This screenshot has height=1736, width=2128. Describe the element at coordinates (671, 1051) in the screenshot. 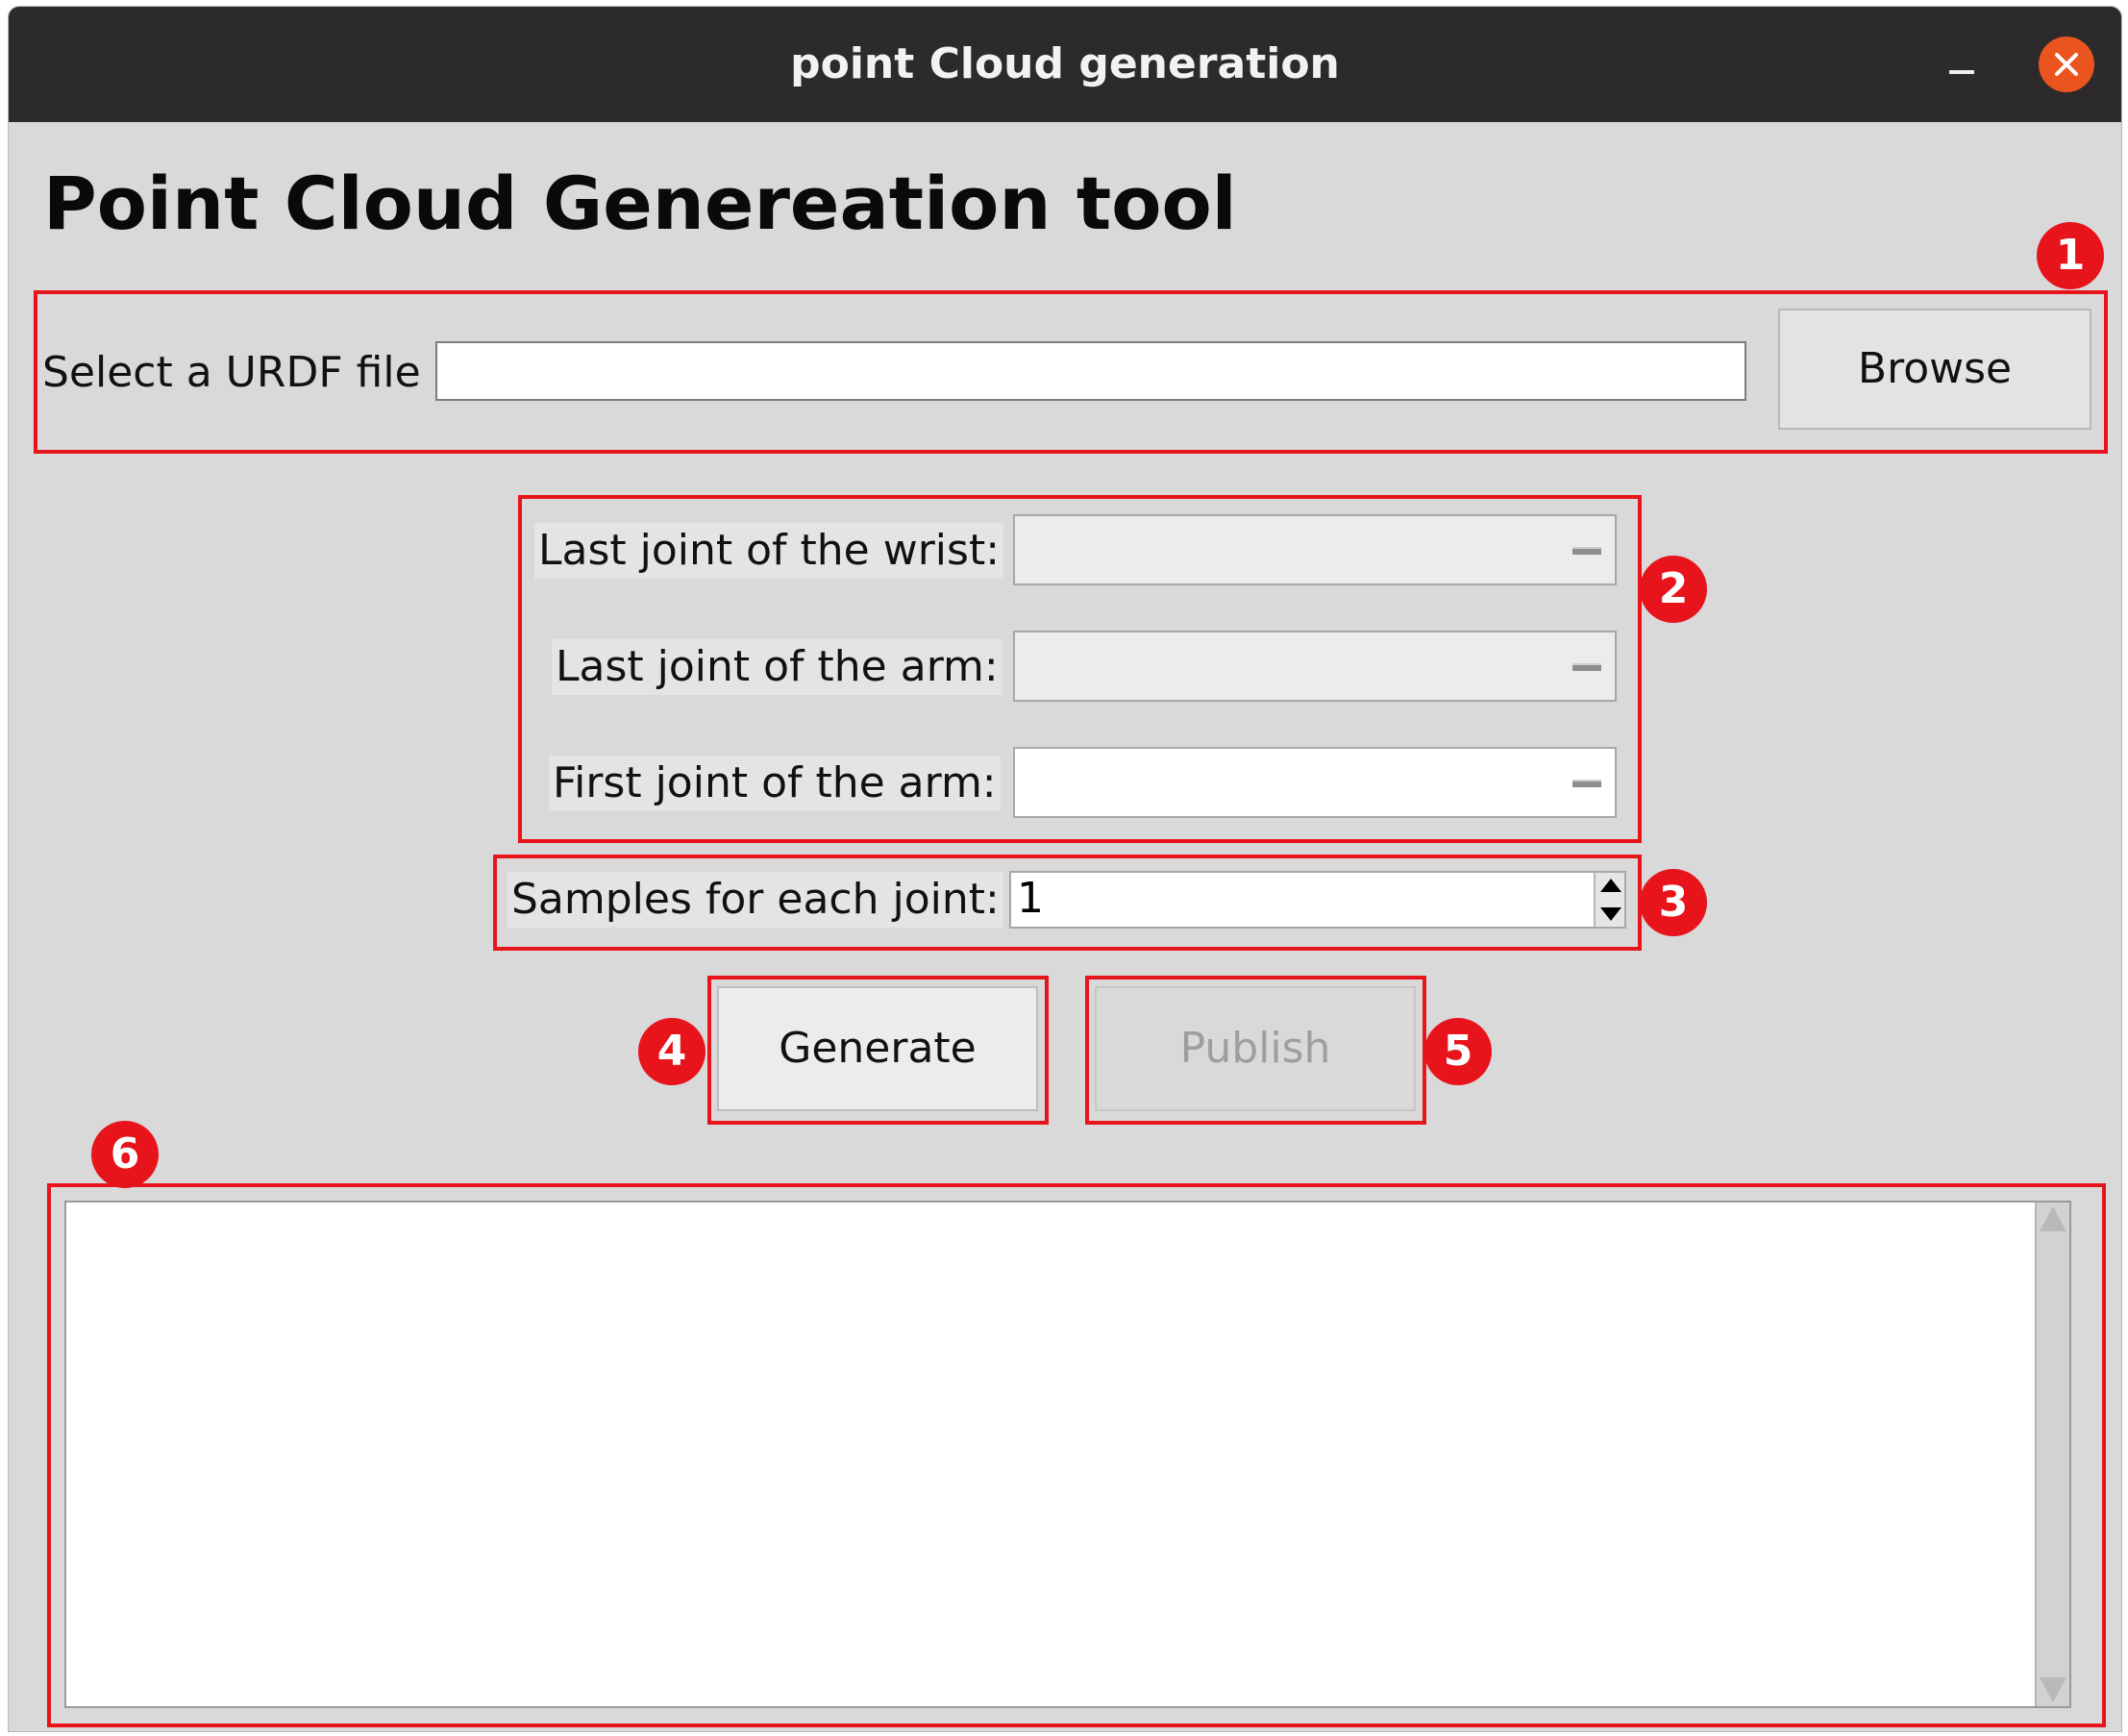

I see `annotation-badge-4: 4` at that location.